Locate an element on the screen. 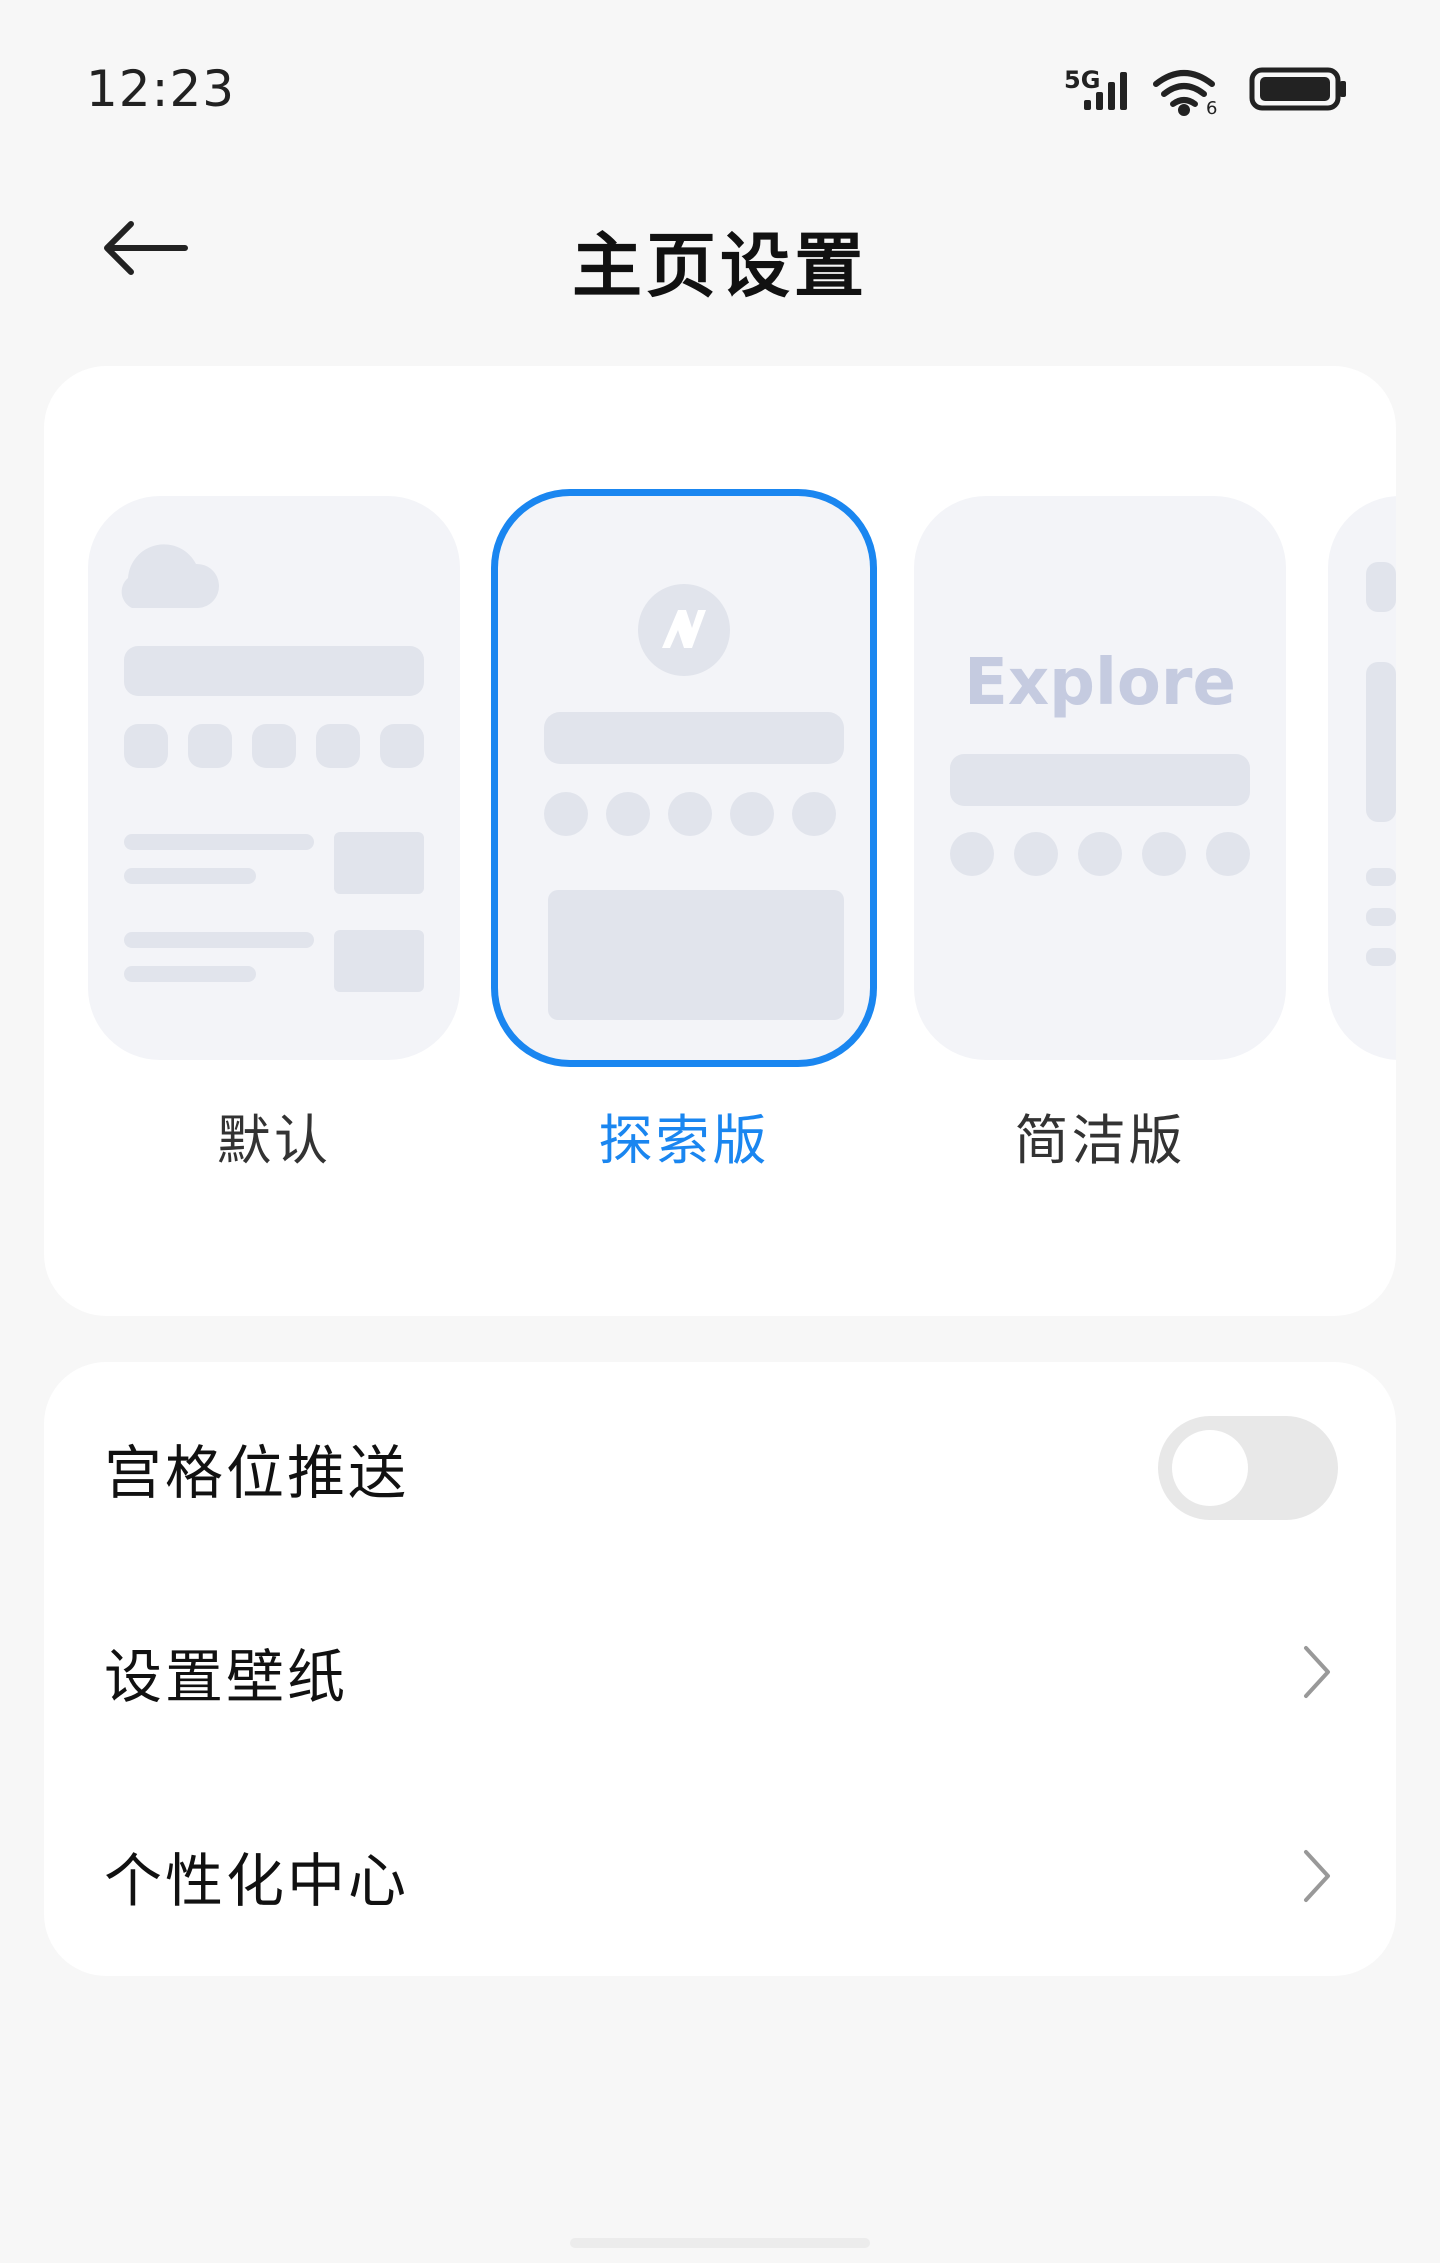 The width and height of the screenshot is (1440, 2263). style-option-label: 简洁版 is located at coordinates (1100, 1140).